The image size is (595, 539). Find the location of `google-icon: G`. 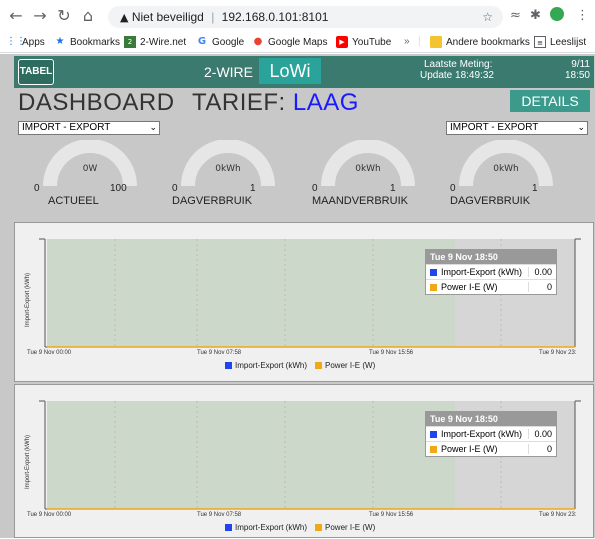

google-icon: G is located at coordinates (202, 41).